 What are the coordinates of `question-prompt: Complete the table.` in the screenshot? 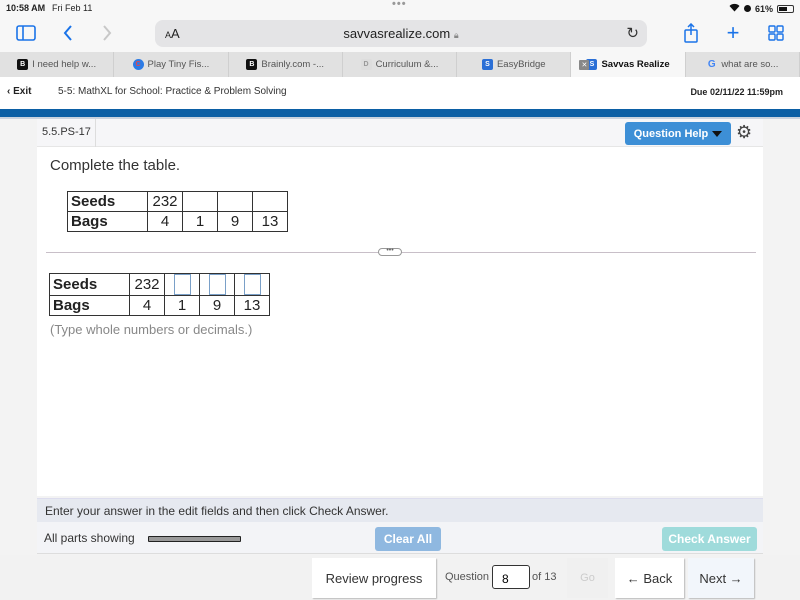 It's located at (115, 165).